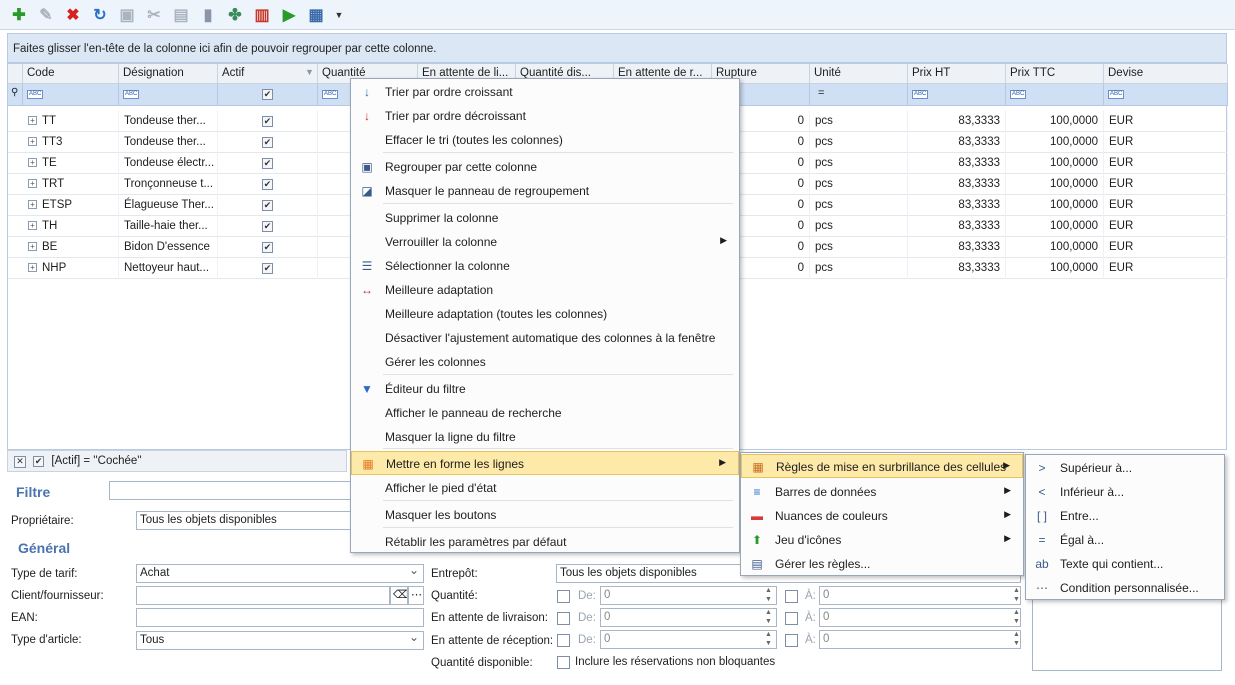 This screenshot has width=1235, height=685. I want to click on column-header-prix-ht: Prix HT, so click(957, 74).